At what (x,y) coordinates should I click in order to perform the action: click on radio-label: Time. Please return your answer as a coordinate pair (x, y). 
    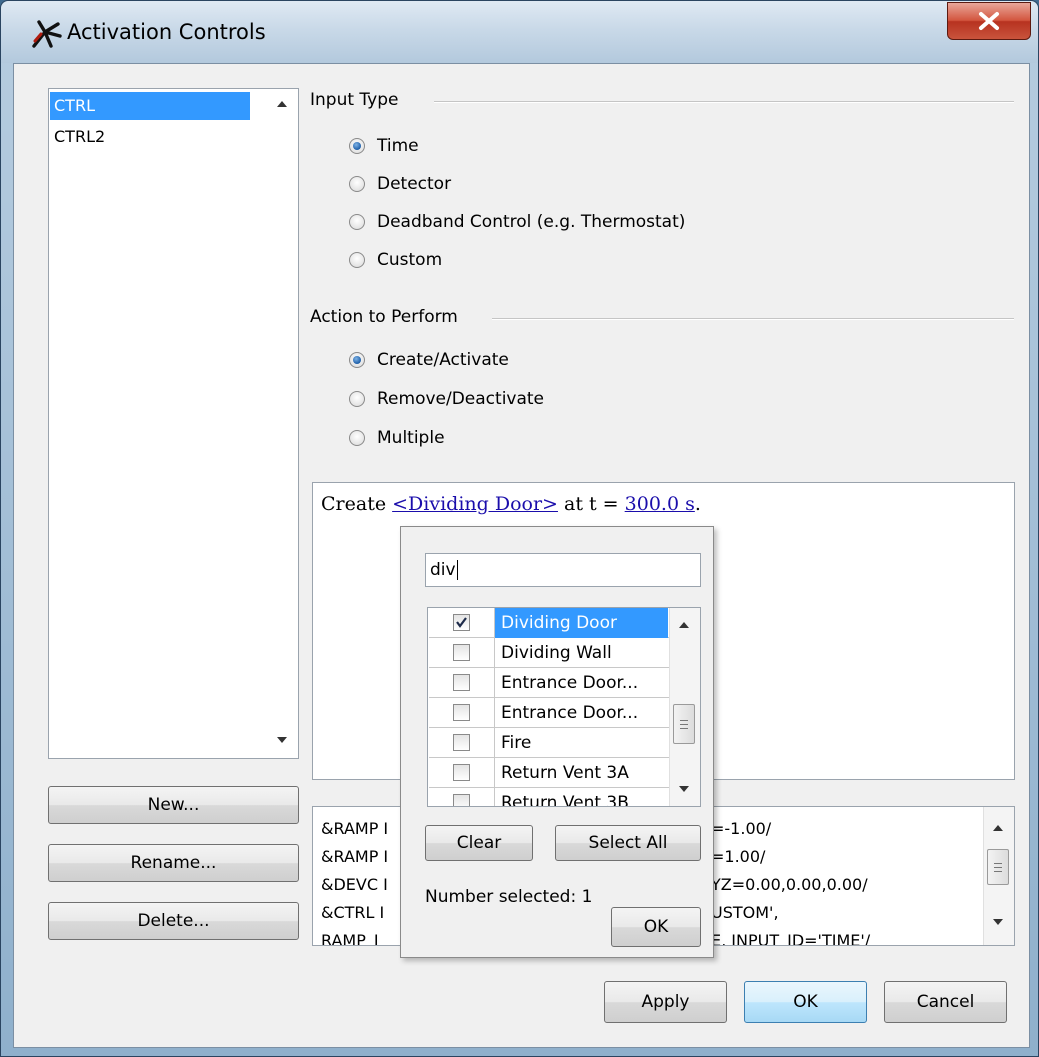
    Looking at the image, I should click on (398, 146).